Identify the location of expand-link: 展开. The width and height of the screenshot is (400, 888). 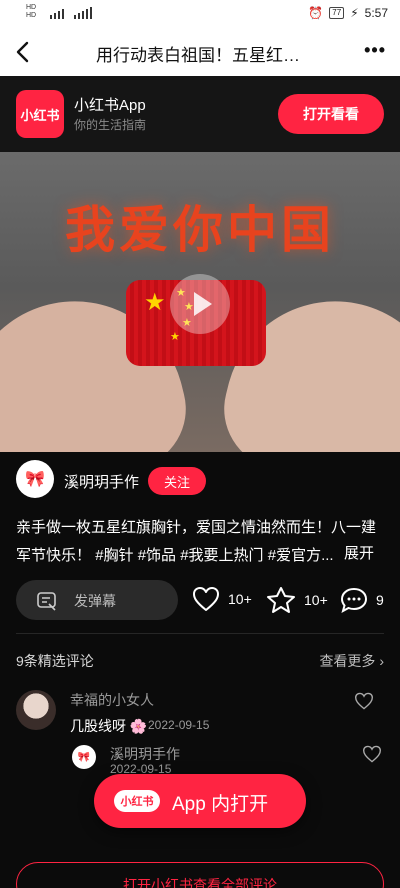
(357, 552).